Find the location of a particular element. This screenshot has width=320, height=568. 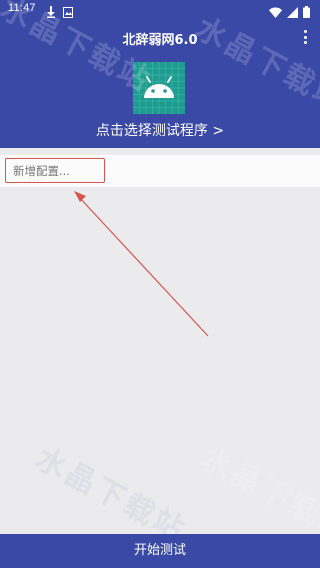

overflow-menu-icon is located at coordinates (305, 37).